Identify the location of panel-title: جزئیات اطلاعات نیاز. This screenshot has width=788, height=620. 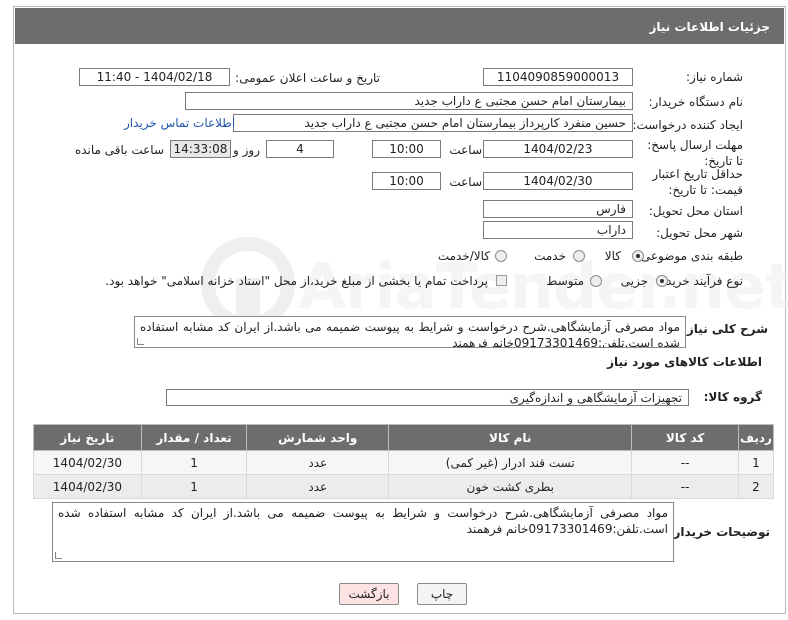
(709, 27).